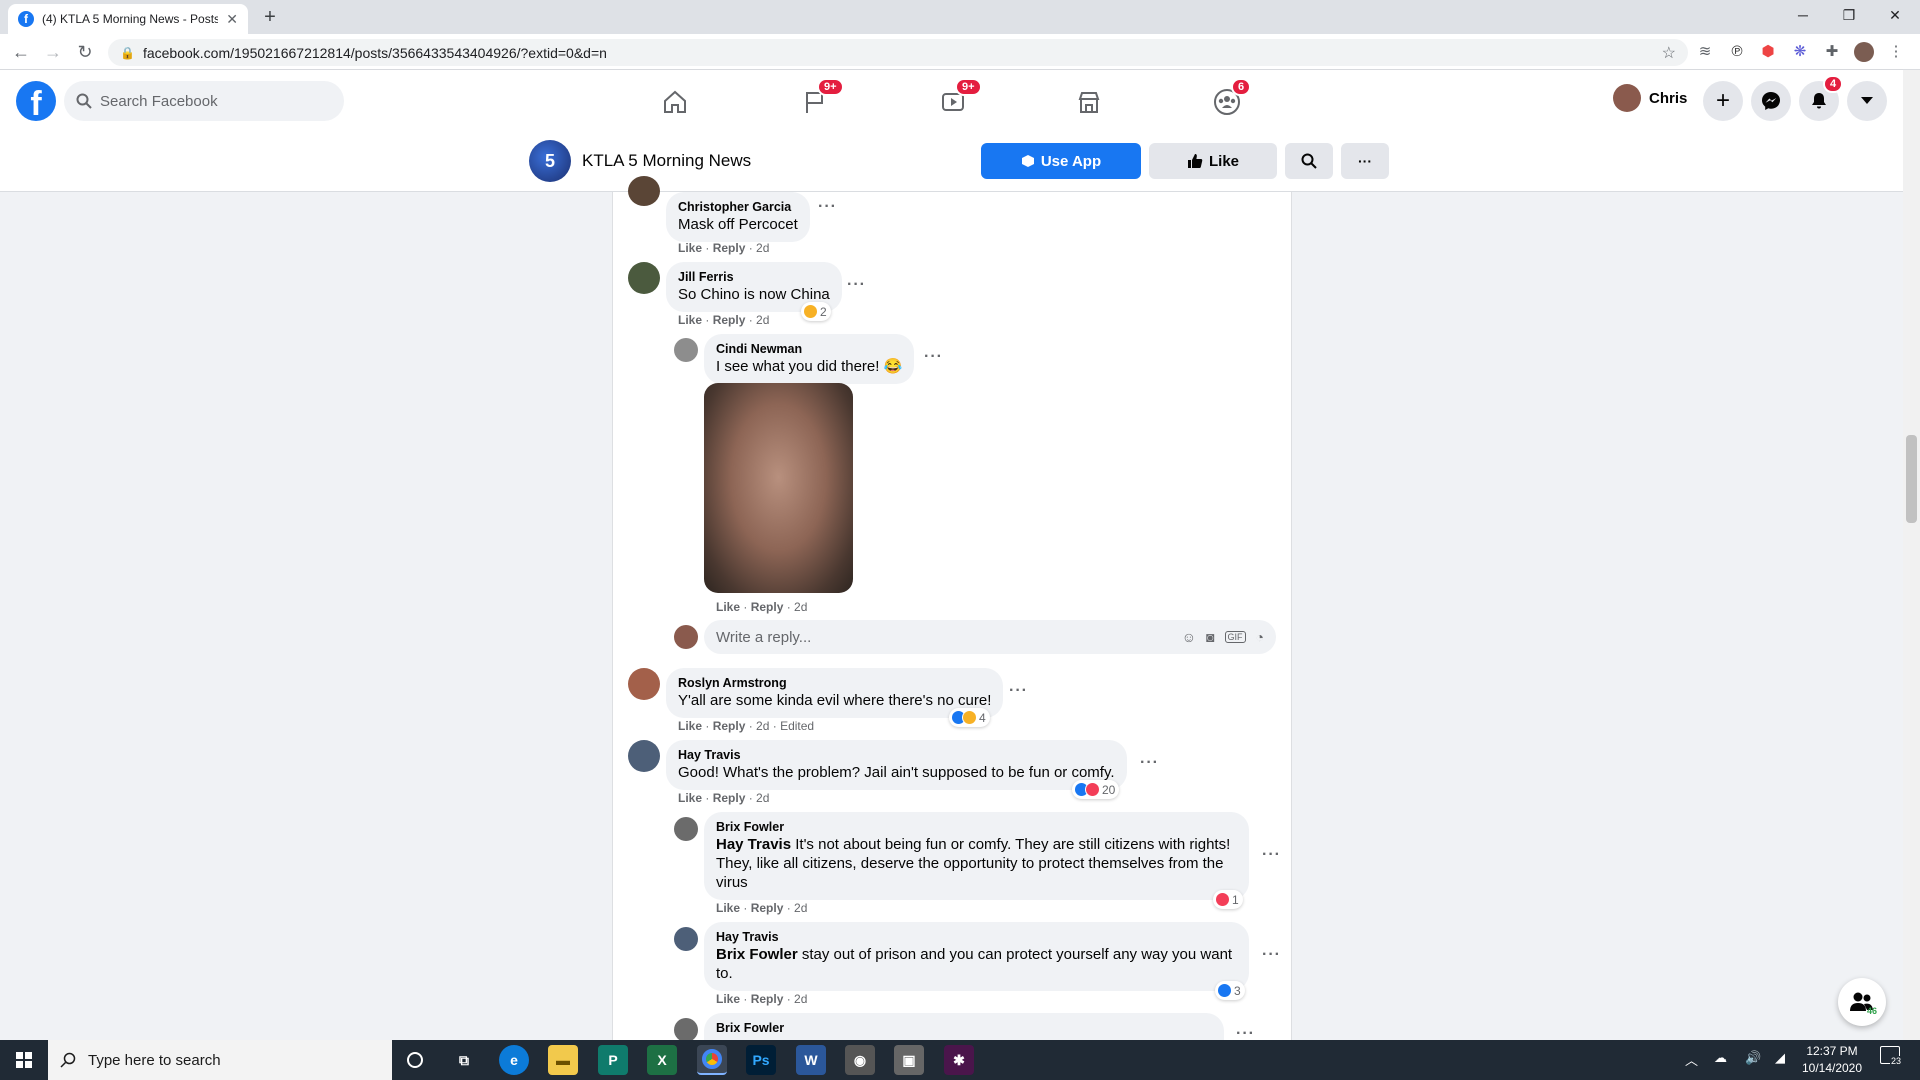  I want to click on page-name: KTLA 5 Morning News, so click(666, 161).